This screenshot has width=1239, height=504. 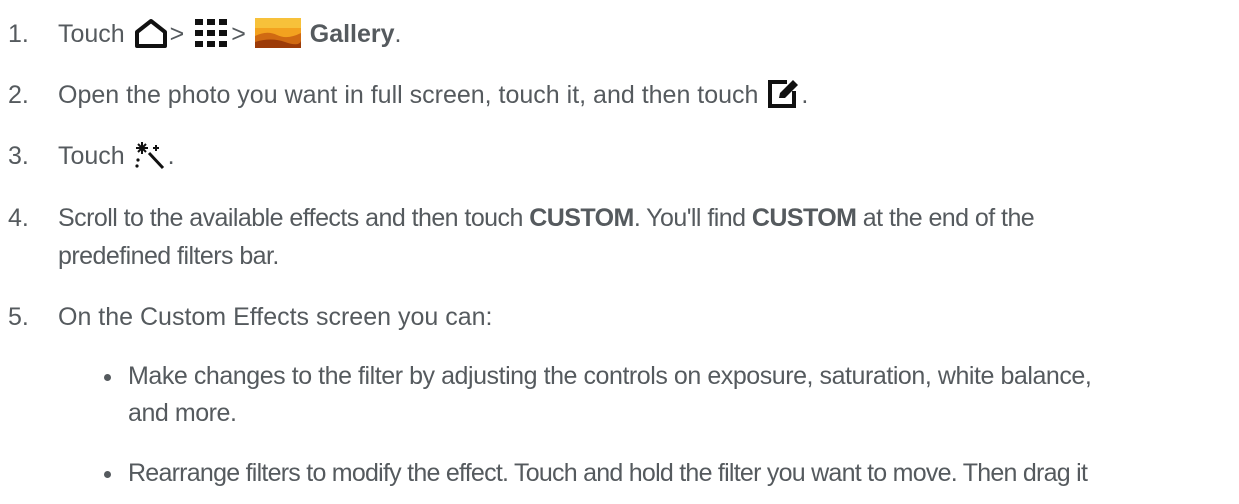 I want to click on edit-icon, so click(x=783, y=98).